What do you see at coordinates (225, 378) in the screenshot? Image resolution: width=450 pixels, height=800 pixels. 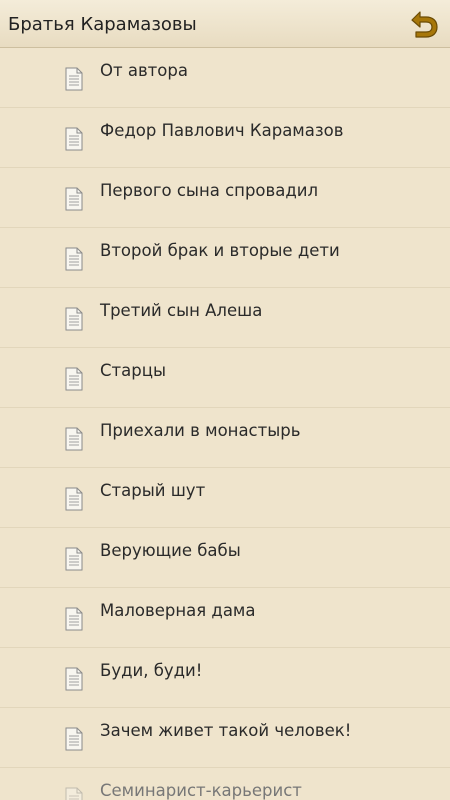 I see `list-item: Старцы` at bounding box center [225, 378].